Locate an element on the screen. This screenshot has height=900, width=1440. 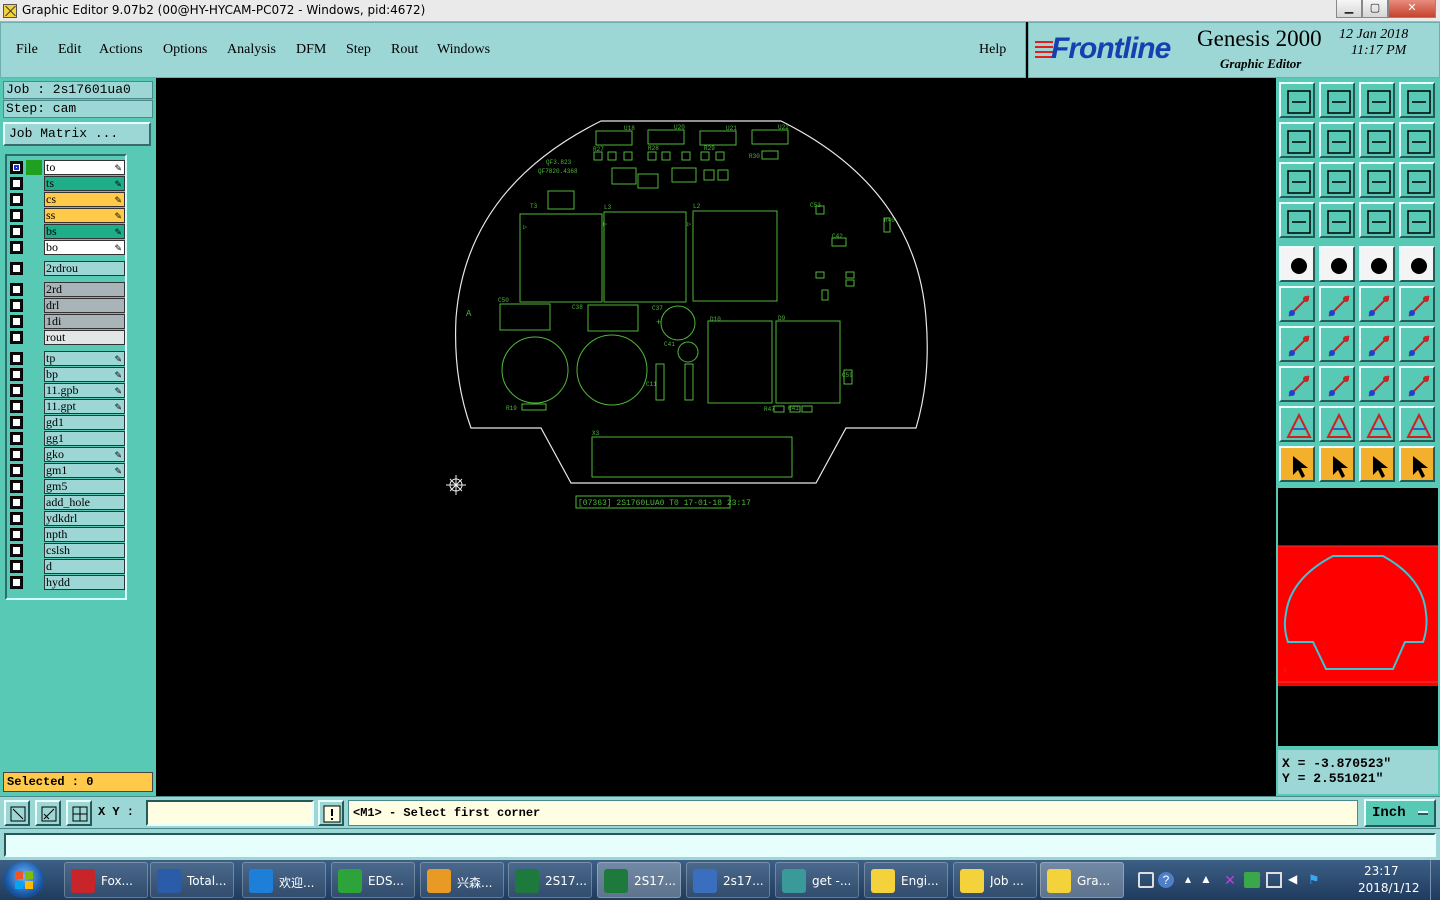
grid-button is located at coordinates (79, 813).